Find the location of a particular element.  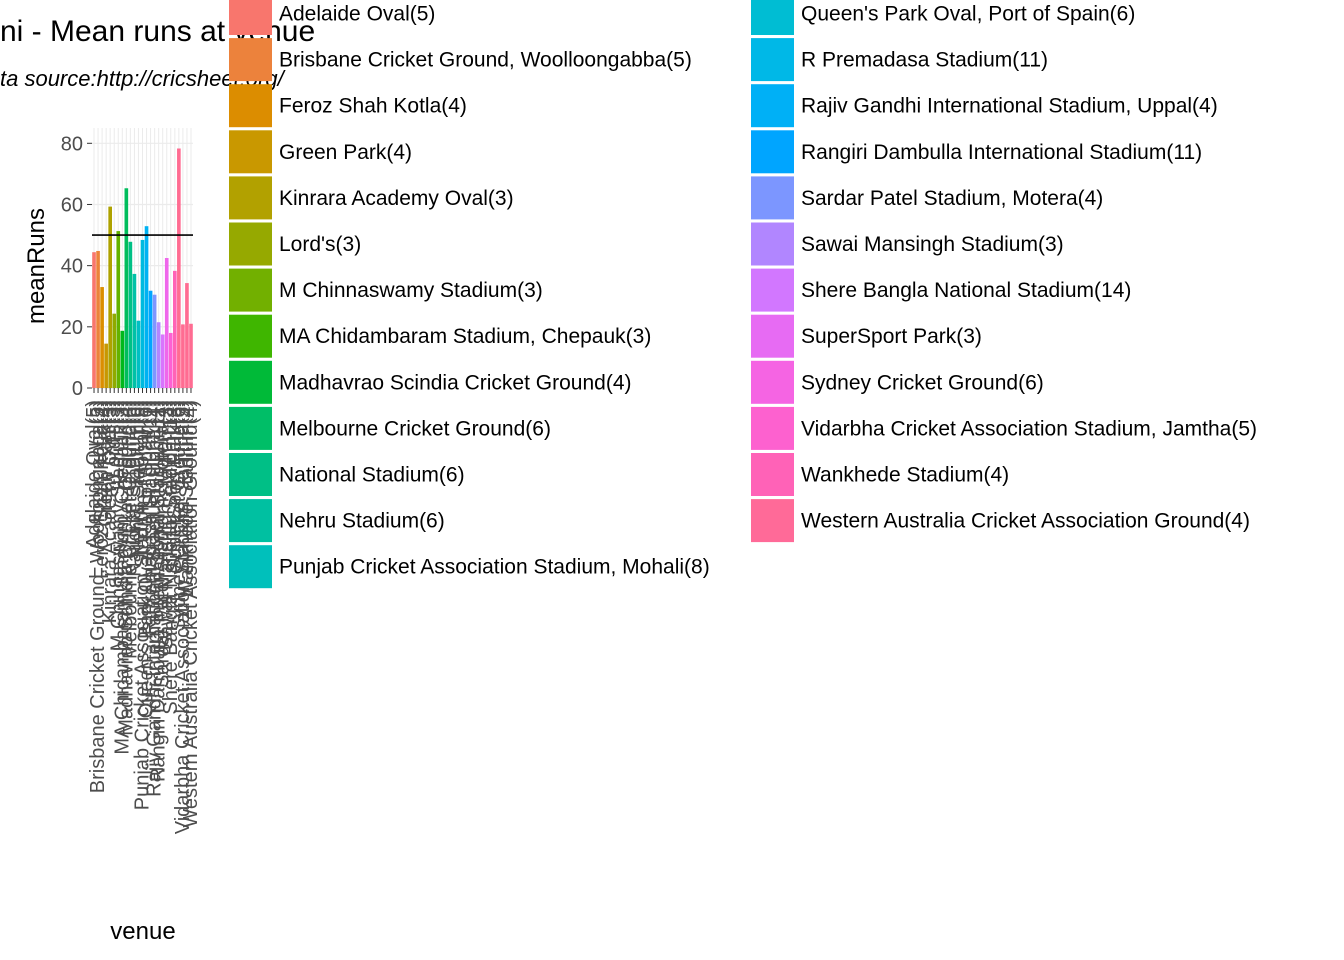

legend-item: Shere Bangla National Stadium(14) is located at coordinates (941, 290).